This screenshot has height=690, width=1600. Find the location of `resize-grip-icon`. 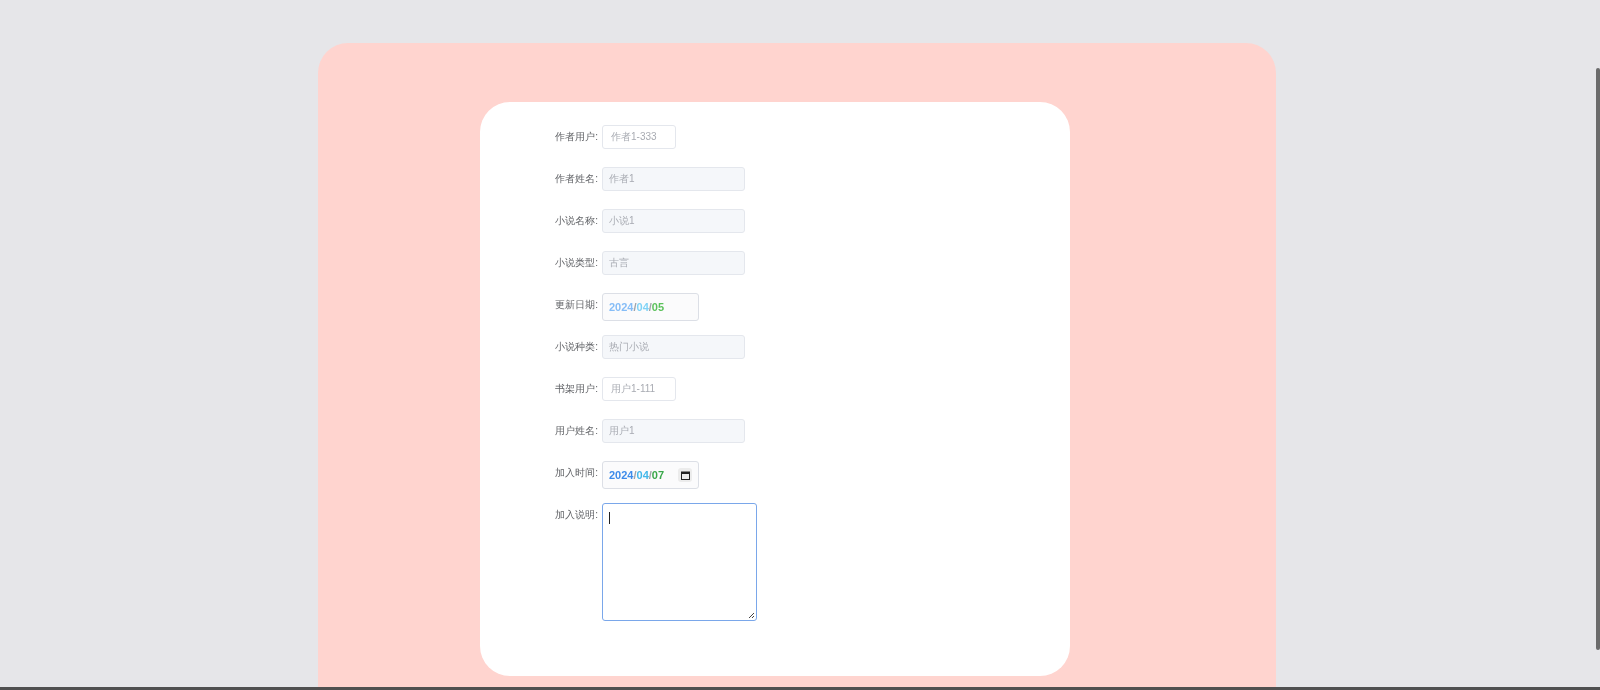

resize-grip-icon is located at coordinates (751, 615).